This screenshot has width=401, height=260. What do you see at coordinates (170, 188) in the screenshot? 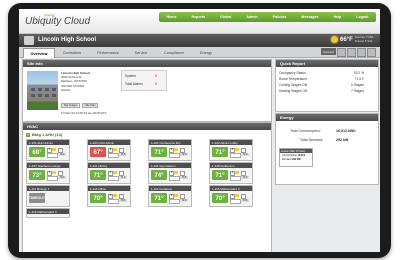
I see `tile-zone-name: 1-114 Guidance` at bounding box center [170, 188].